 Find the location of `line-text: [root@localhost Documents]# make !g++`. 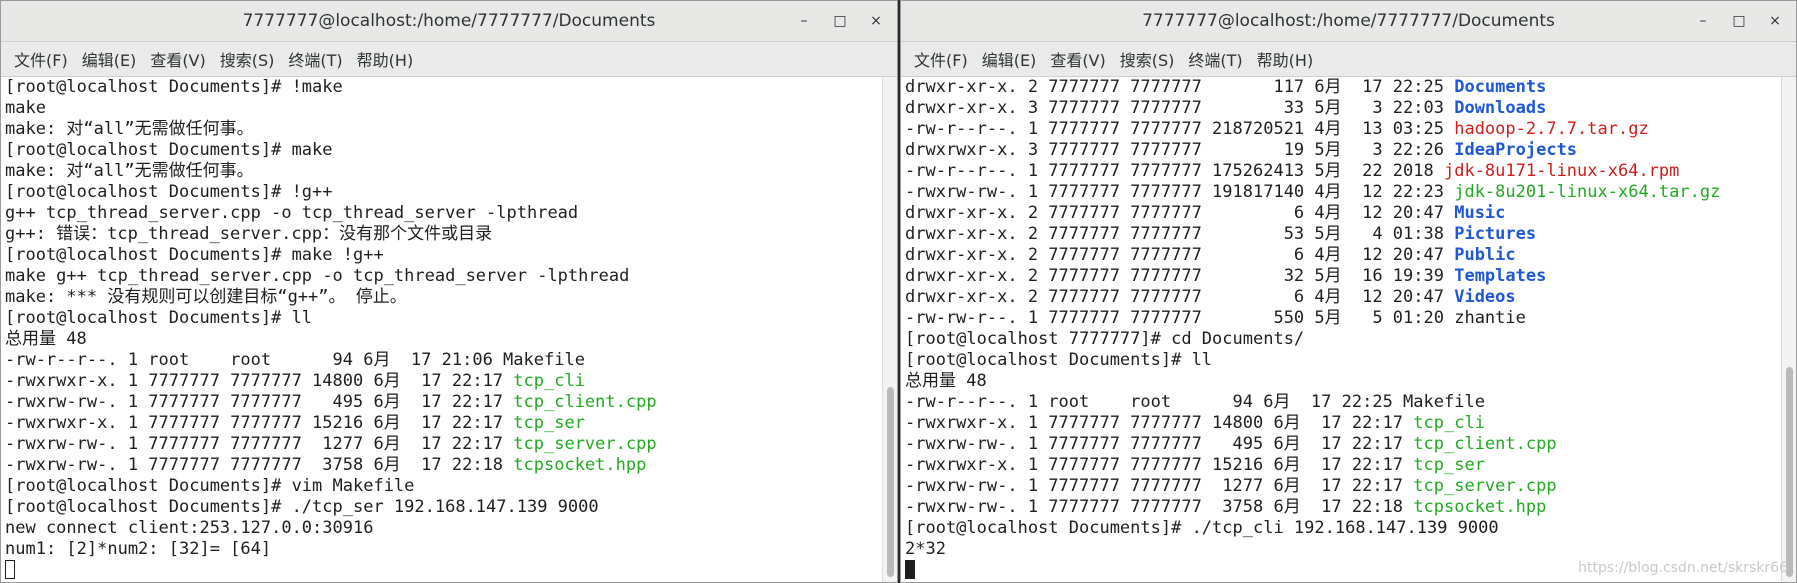

line-text: [root@localhost Documents]# make !g++ is located at coordinates (194, 255).